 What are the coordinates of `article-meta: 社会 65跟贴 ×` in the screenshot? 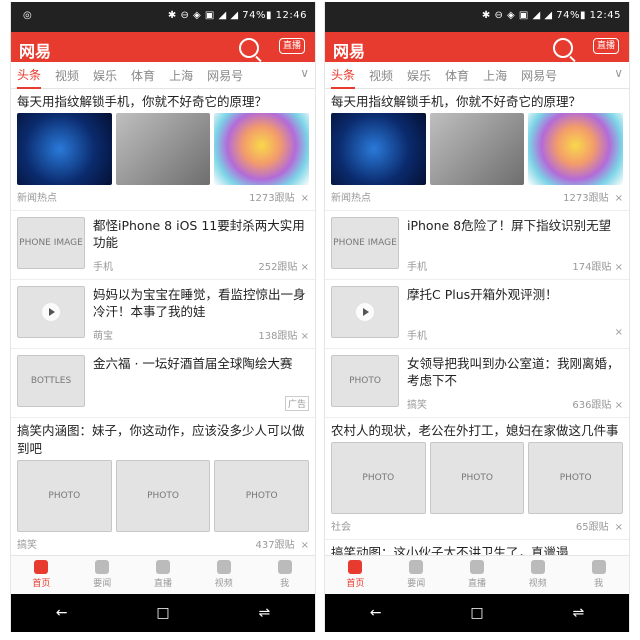 It's located at (477, 527).